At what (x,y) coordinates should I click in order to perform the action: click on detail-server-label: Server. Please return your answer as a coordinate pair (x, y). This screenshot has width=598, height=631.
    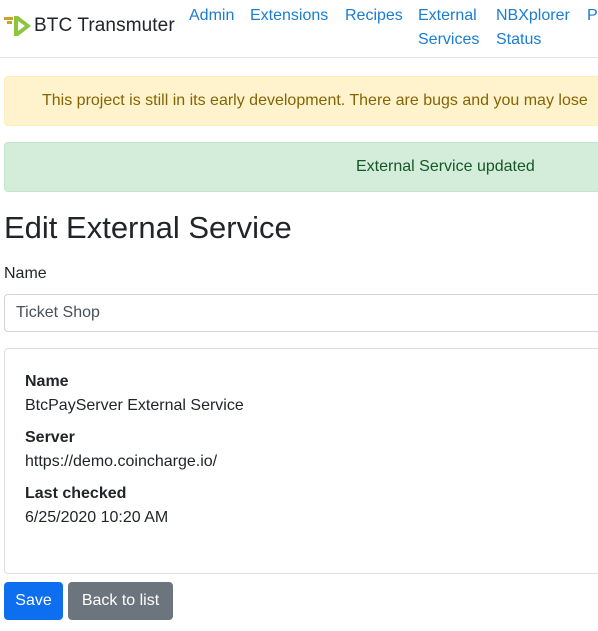
    Looking at the image, I should click on (50, 437).